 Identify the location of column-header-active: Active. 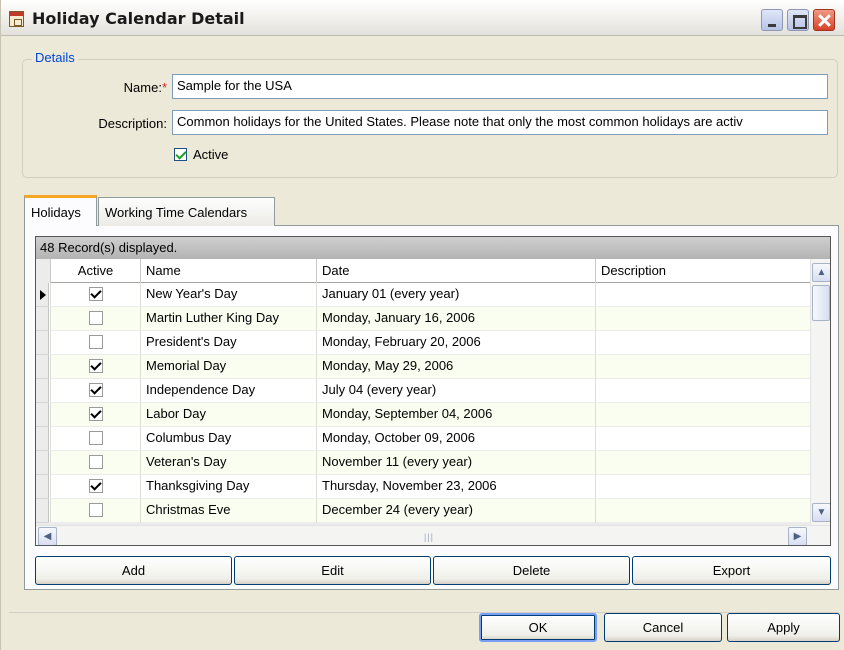
(95, 271).